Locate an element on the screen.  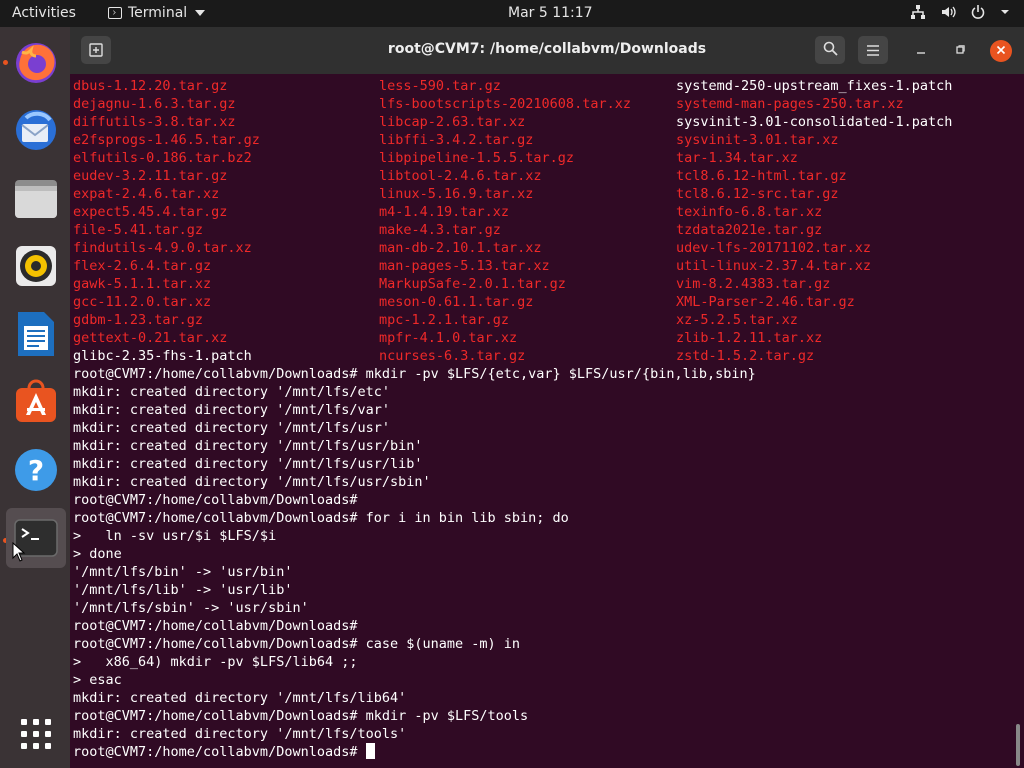
file-entry: tcl8.6.12-html.tar.gz is located at coordinates (761, 176).